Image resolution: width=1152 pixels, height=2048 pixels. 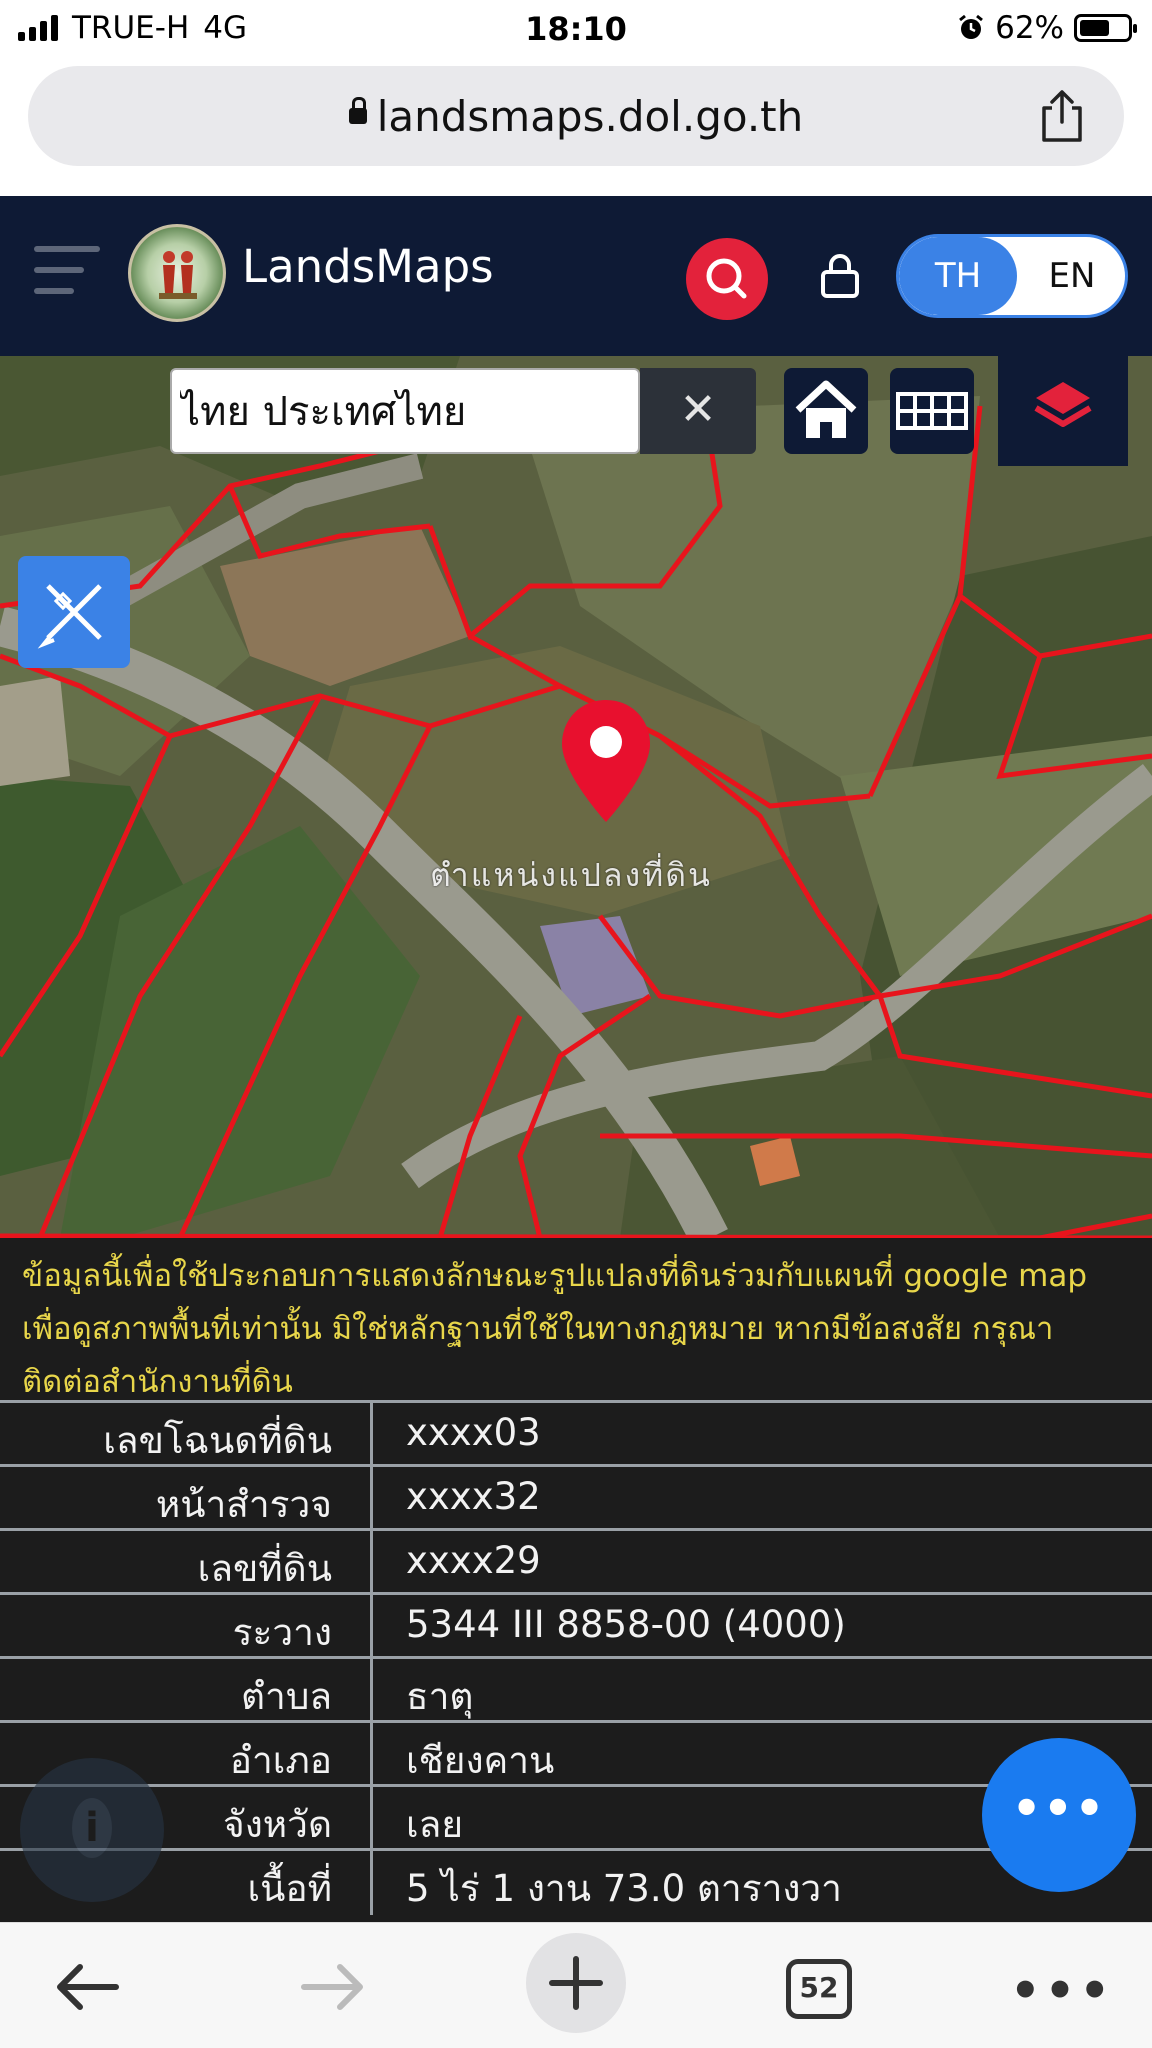 I want to click on alarm-icon, so click(x=971, y=26).